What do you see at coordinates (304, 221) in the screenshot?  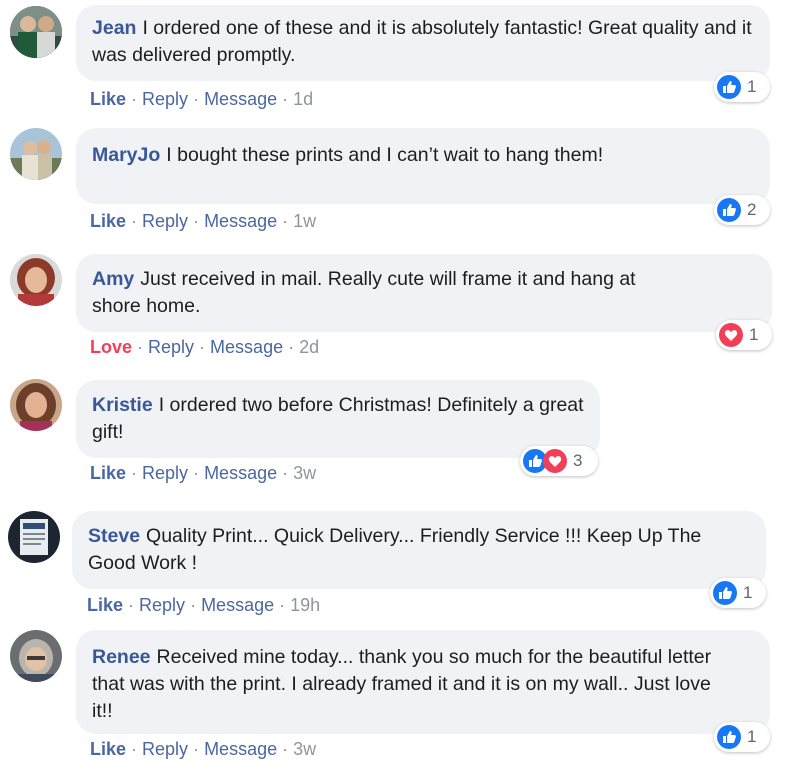 I see `comment-timestamp: 1w` at bounding box center [304, 221].